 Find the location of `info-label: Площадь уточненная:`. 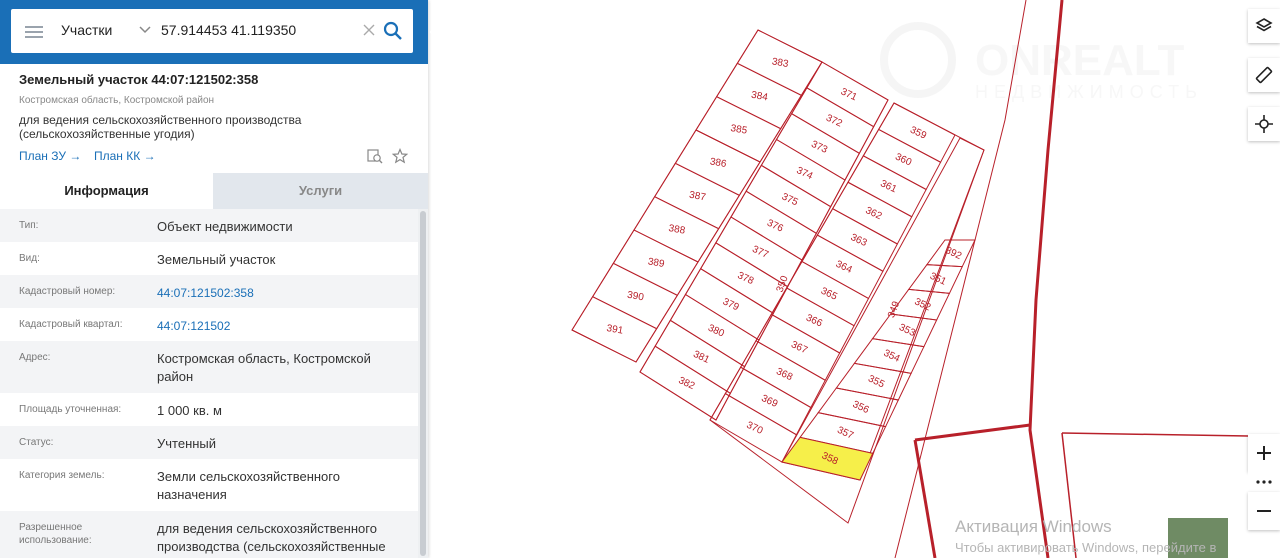

info-label: Площадь уточненная: is located at coordinates (70, 409).